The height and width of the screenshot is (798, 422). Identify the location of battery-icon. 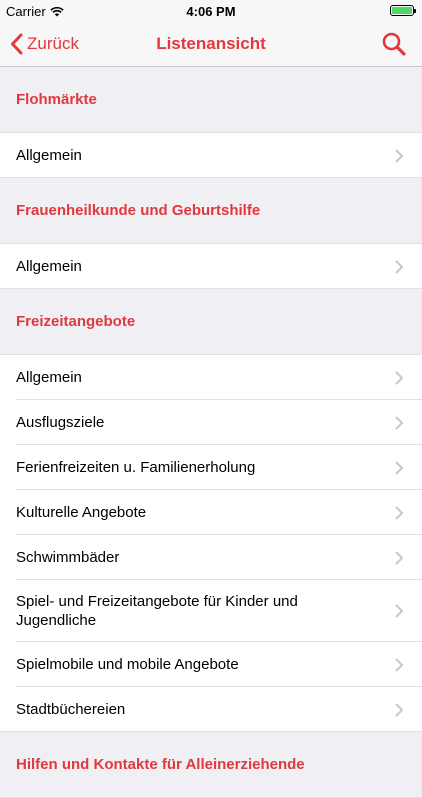
(403, 10).